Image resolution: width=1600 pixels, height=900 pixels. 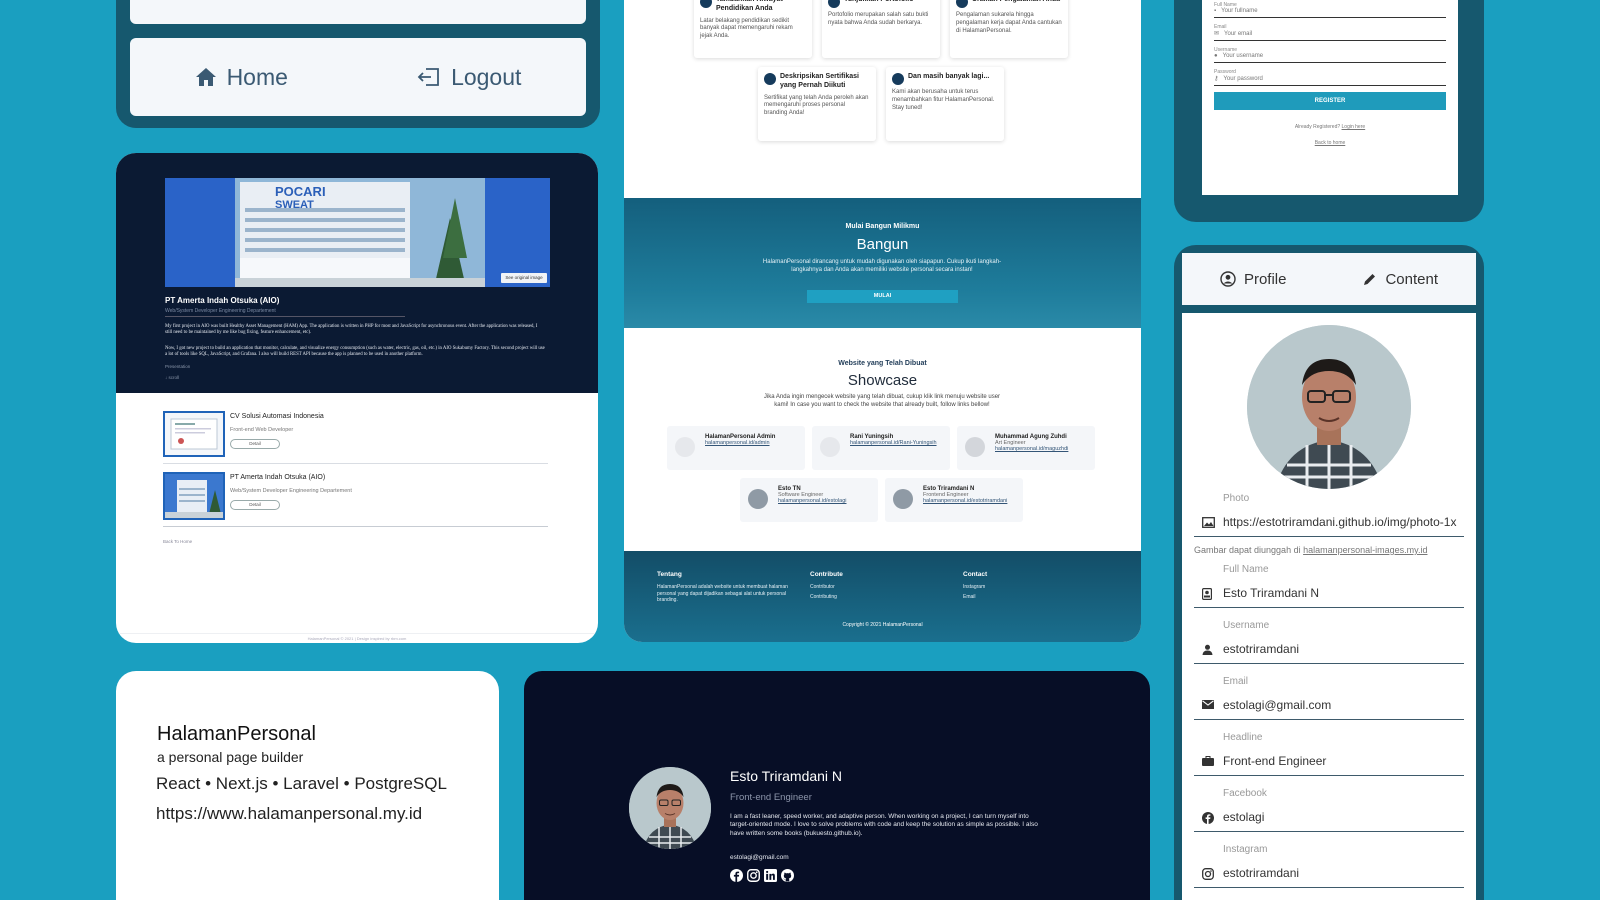 What do you see at coordinates (1365, 550) in the screenshot?
I see `upload-hint-link: halamanpersonal-images.my.id` at bounding box center [1365, 550].